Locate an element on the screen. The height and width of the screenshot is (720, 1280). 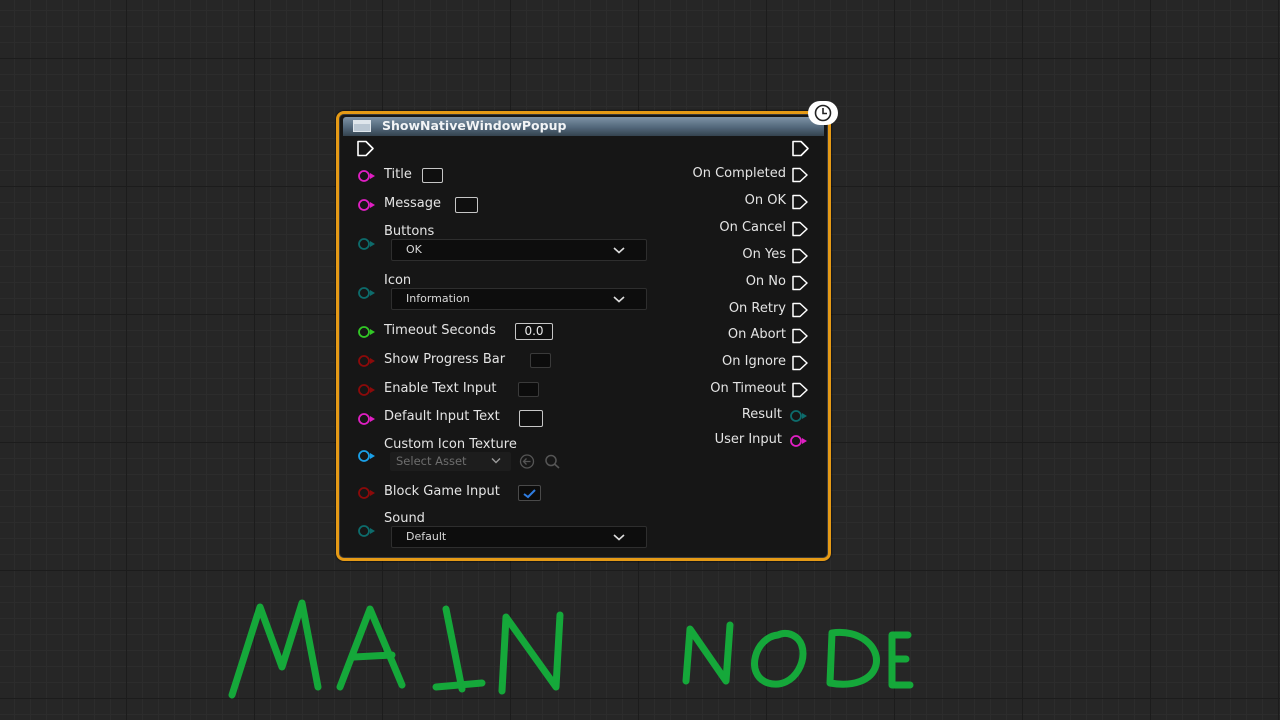
message-input is located at coordinates (466, 205).